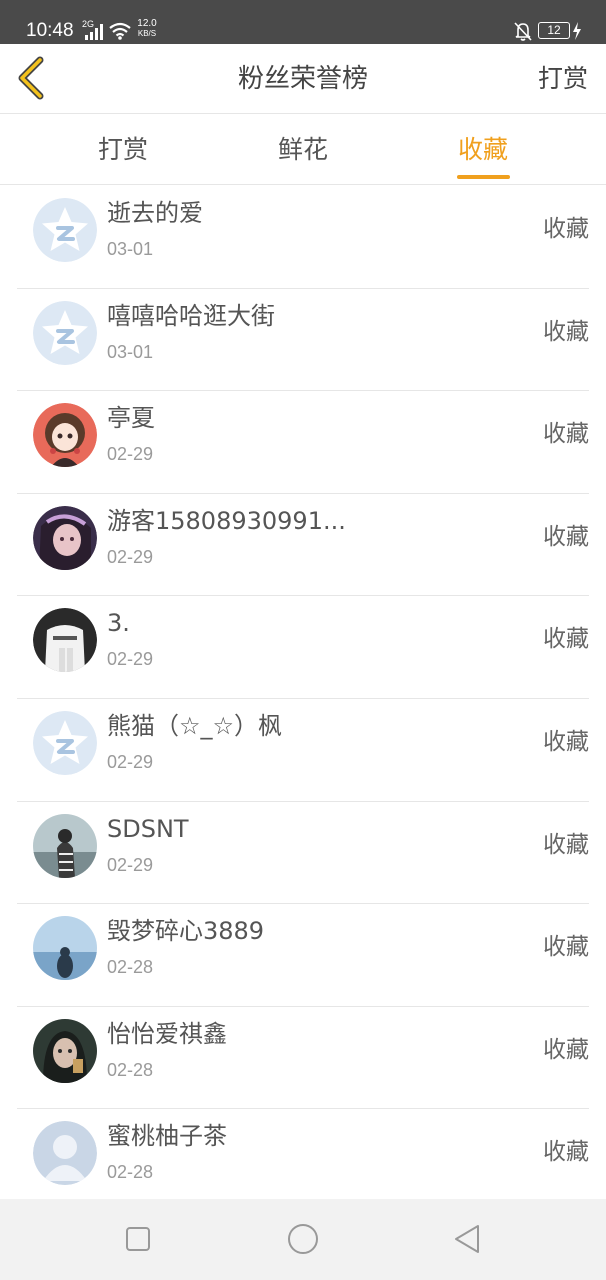 This screenshot has width=606, height=1280. What do you see at coordinates (303, 647) in the screenshot?
I see `list-item: 3. 02-29 收藏` at bounding box center [303, 647].